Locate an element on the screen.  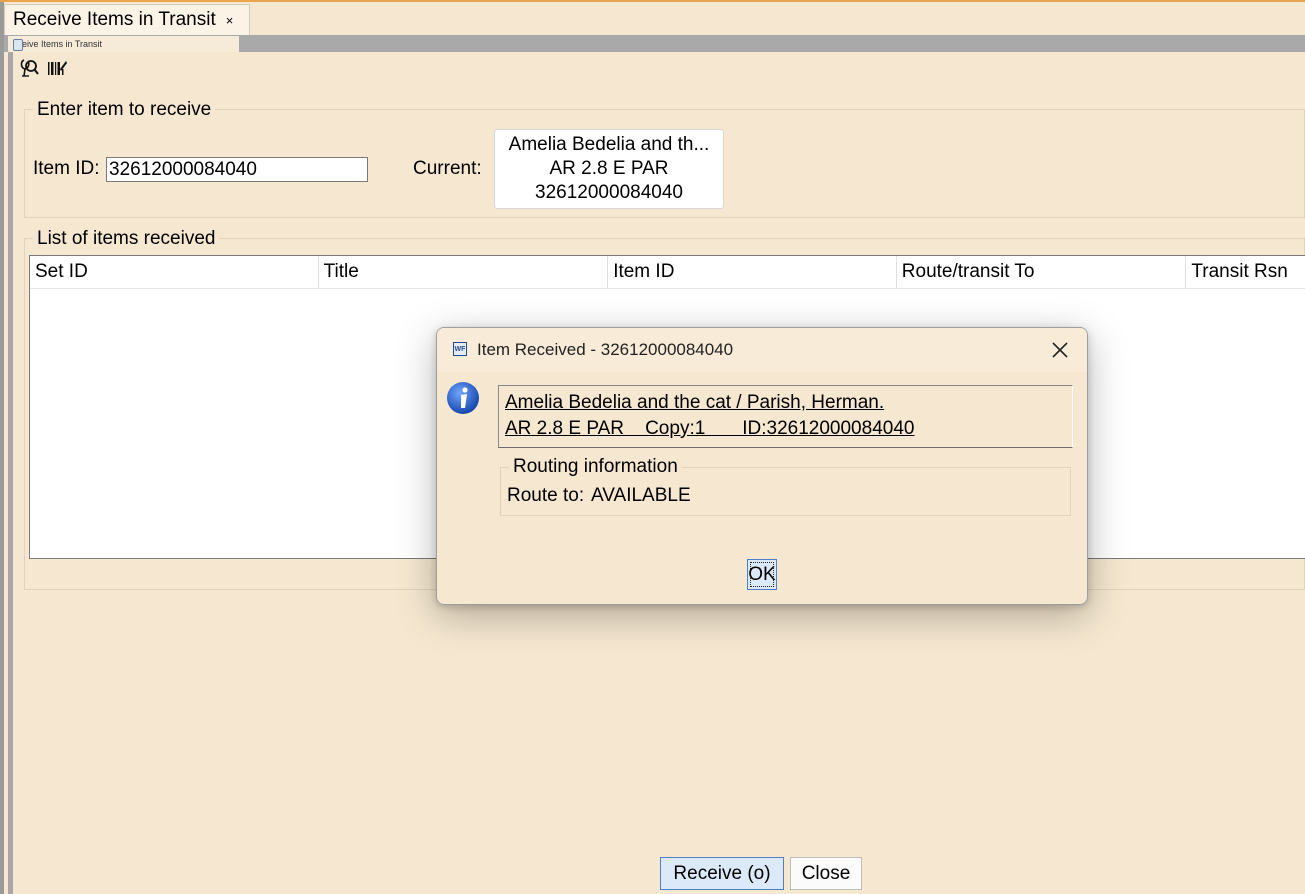
enter-item-legend: Enter item to receive is located at coordinates (124, 110).